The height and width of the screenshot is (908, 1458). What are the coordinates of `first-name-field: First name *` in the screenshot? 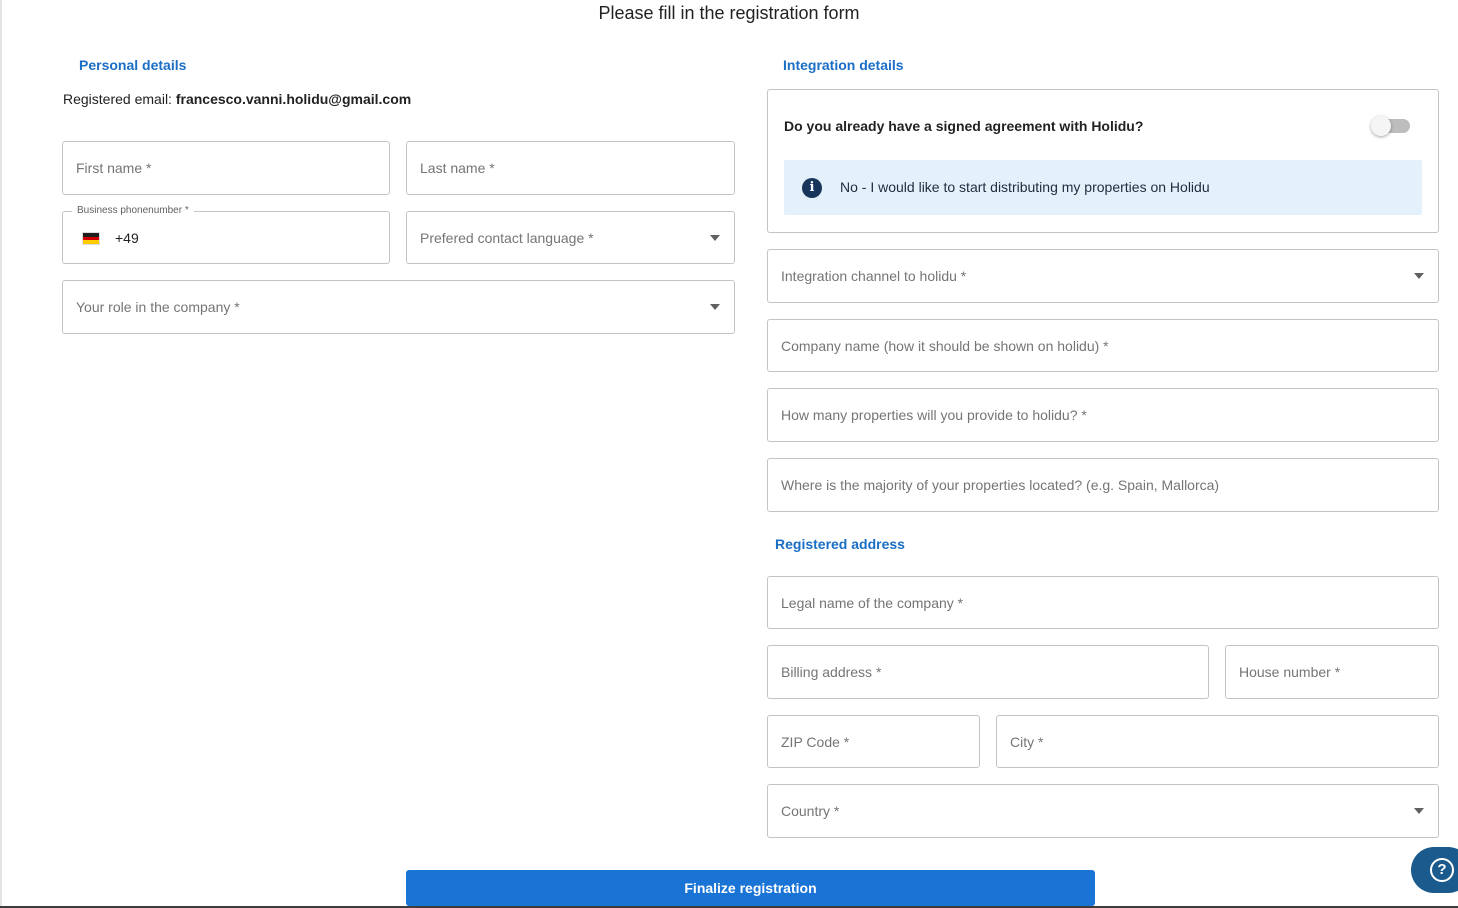 It's located at (226, 168).